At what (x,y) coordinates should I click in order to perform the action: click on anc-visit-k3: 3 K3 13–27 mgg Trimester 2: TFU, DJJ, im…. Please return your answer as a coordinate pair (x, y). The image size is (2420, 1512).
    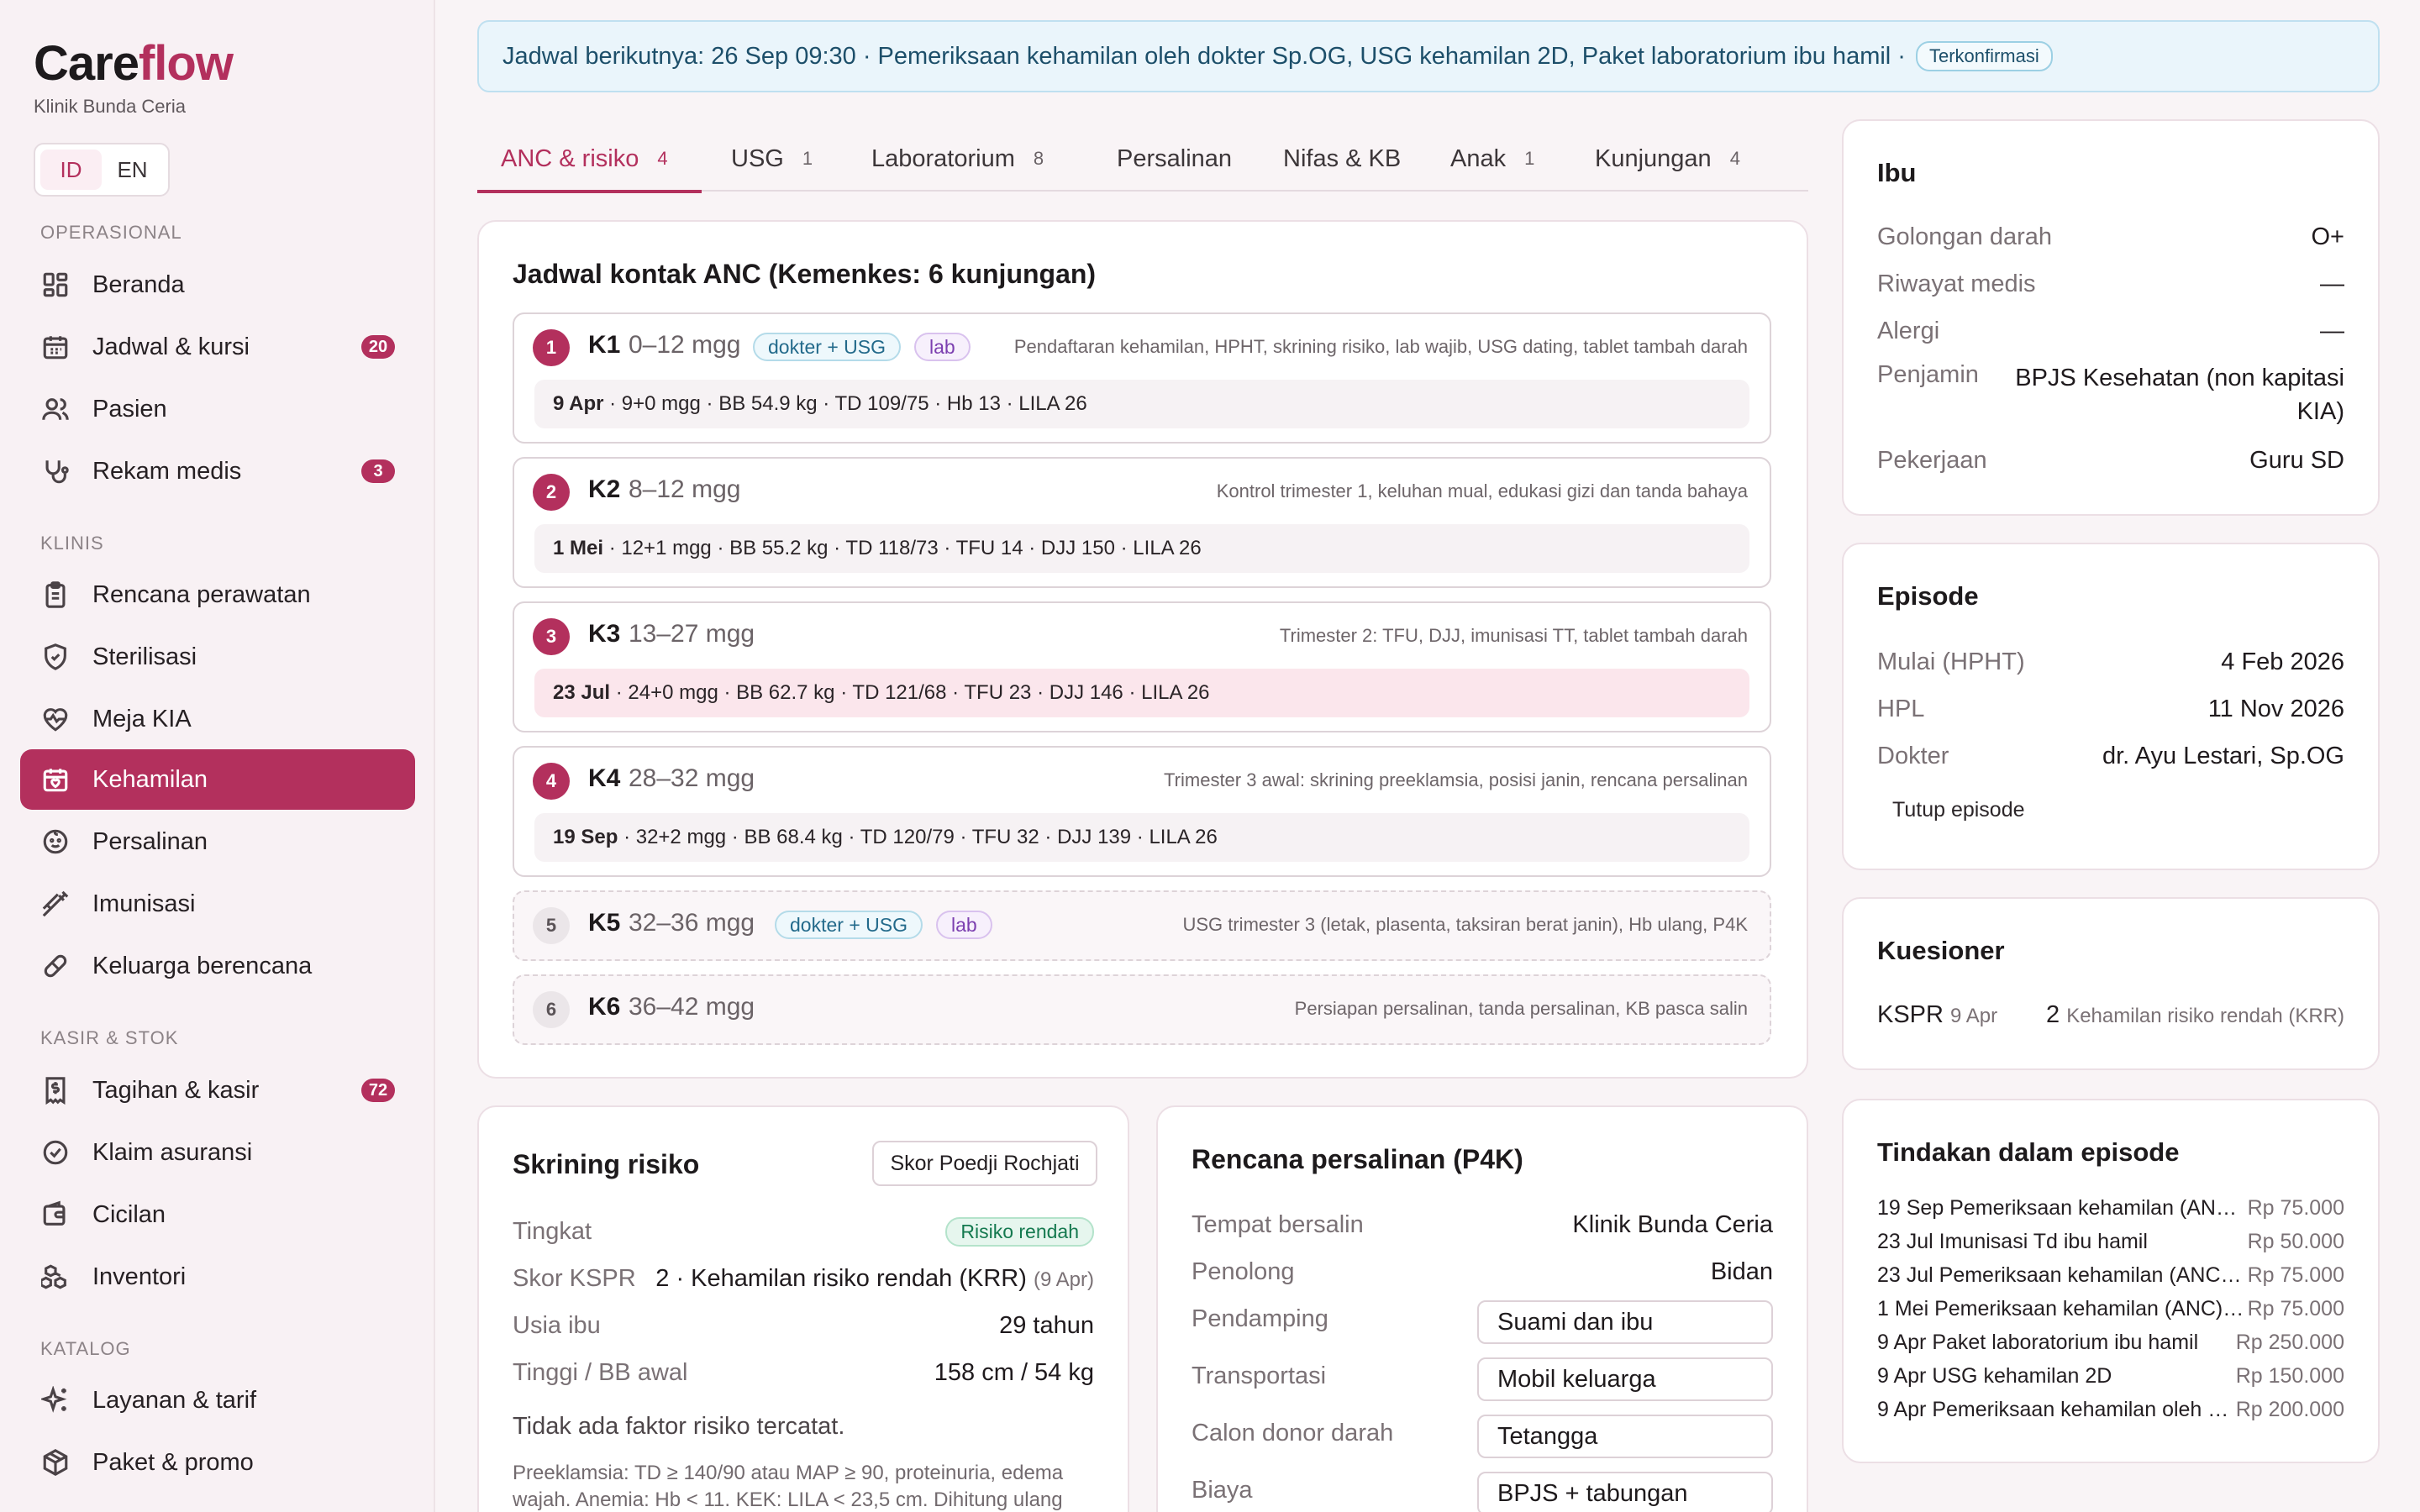
    Looking at the image, I should click on (1142, 666).